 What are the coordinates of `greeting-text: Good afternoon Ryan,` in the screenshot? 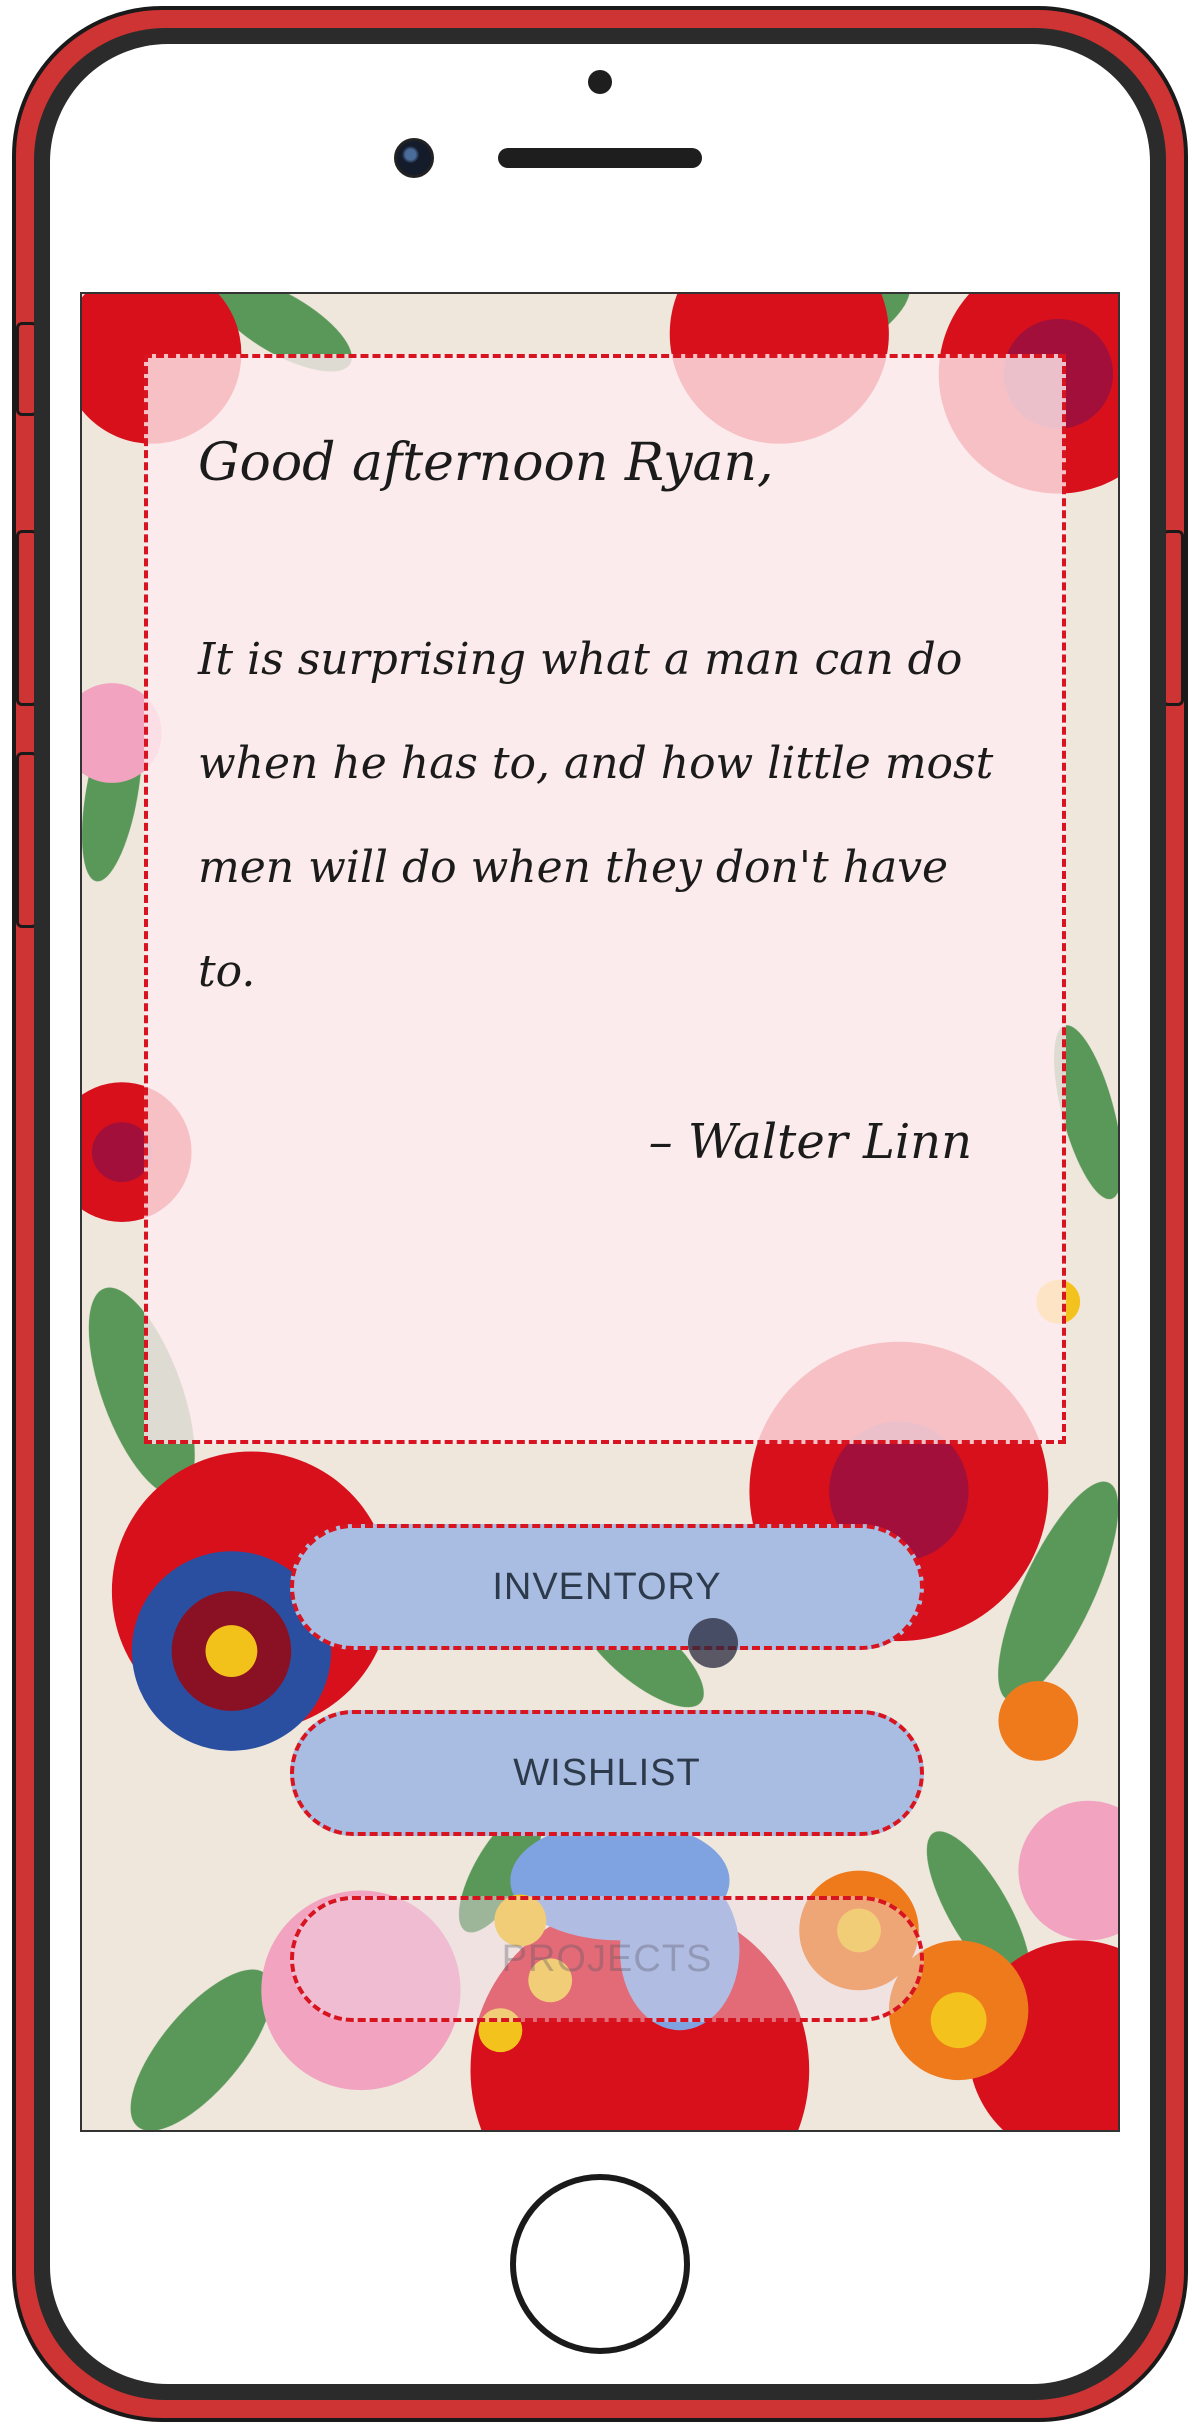 It's located at (486, 463).